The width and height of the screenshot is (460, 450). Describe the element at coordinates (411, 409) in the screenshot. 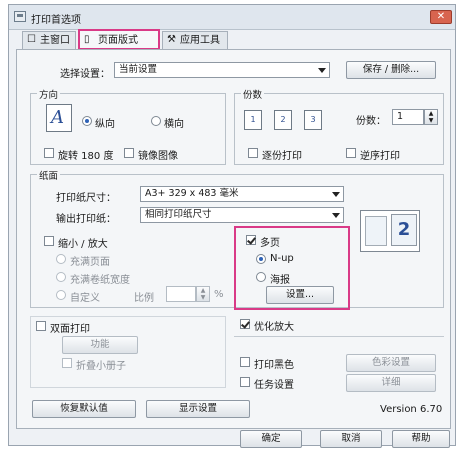

I see `version-label: Version 6.70` at that location.